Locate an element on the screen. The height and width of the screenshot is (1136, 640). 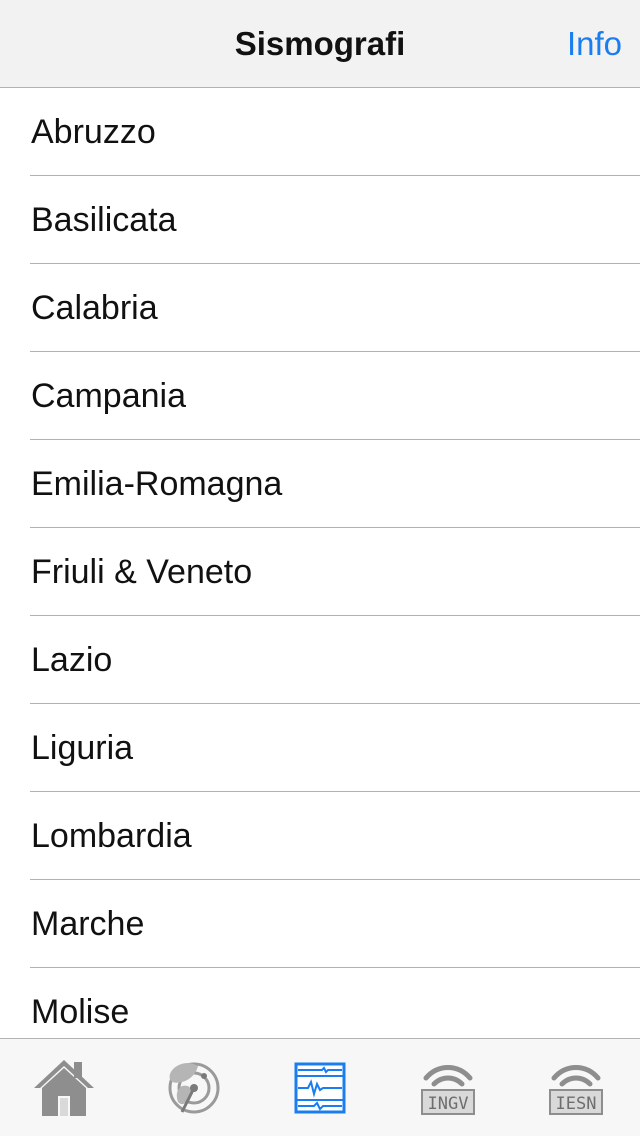
list-item-label: Basilicata is located at coordinates (104, 220).